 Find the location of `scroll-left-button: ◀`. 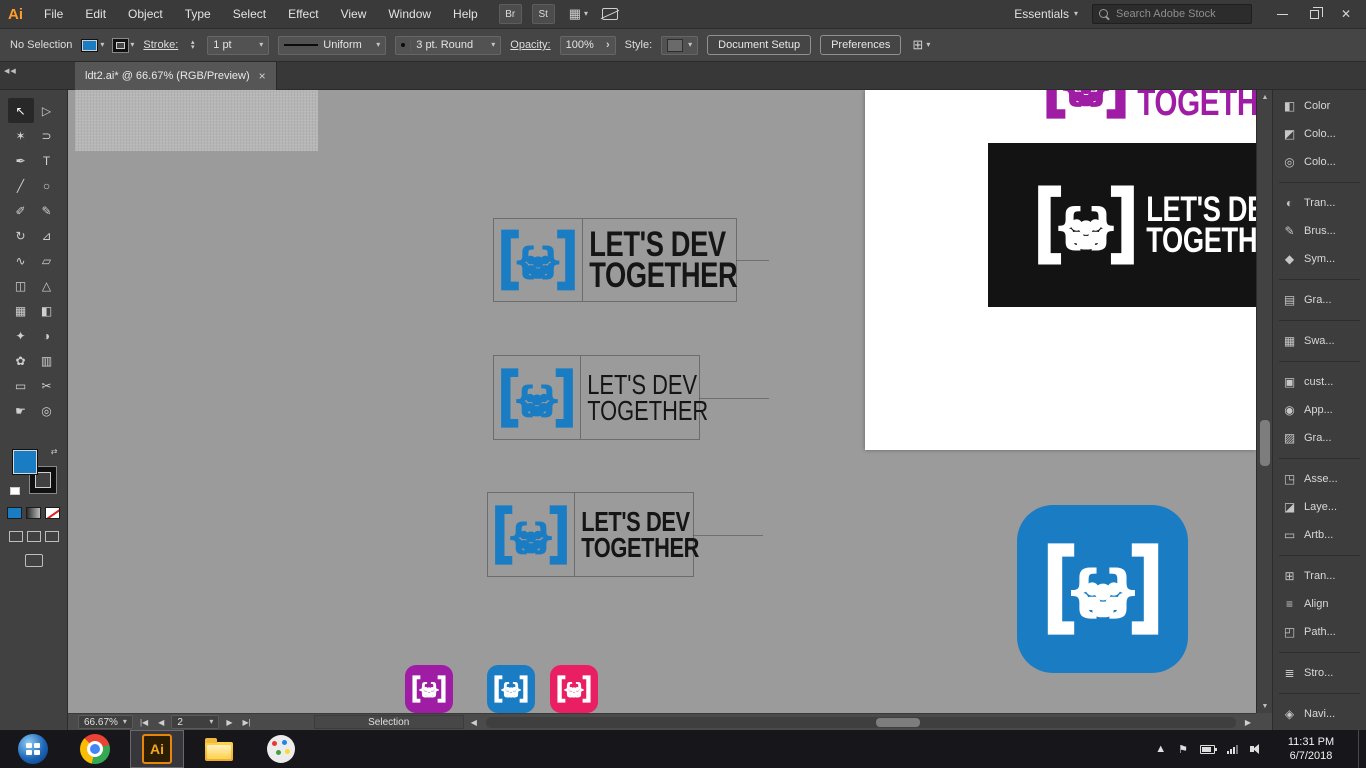

scroll-left-button: ◀ is located at coordinates (474, 722).